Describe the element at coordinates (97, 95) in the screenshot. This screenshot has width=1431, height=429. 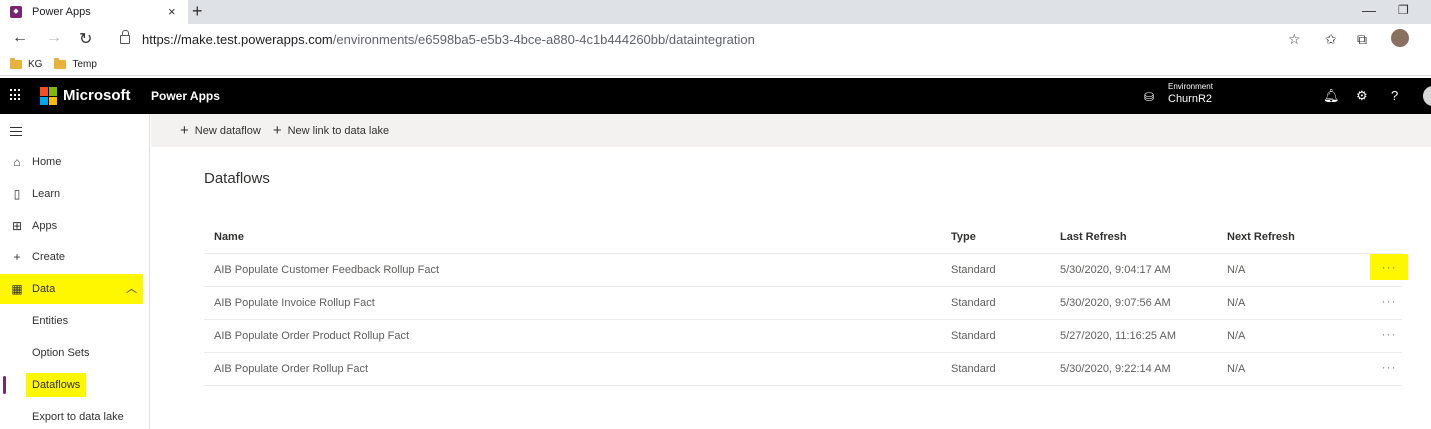
I see `brand-name: Microsoft` at that location.